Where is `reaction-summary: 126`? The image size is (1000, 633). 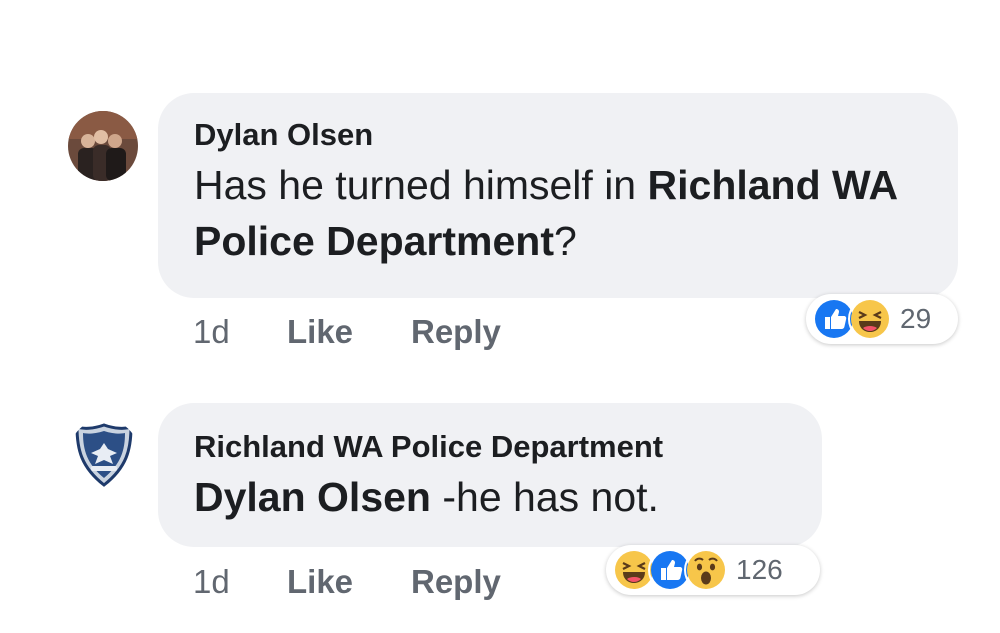 reaction-summary: 126 is located at coordinates (713, 570).